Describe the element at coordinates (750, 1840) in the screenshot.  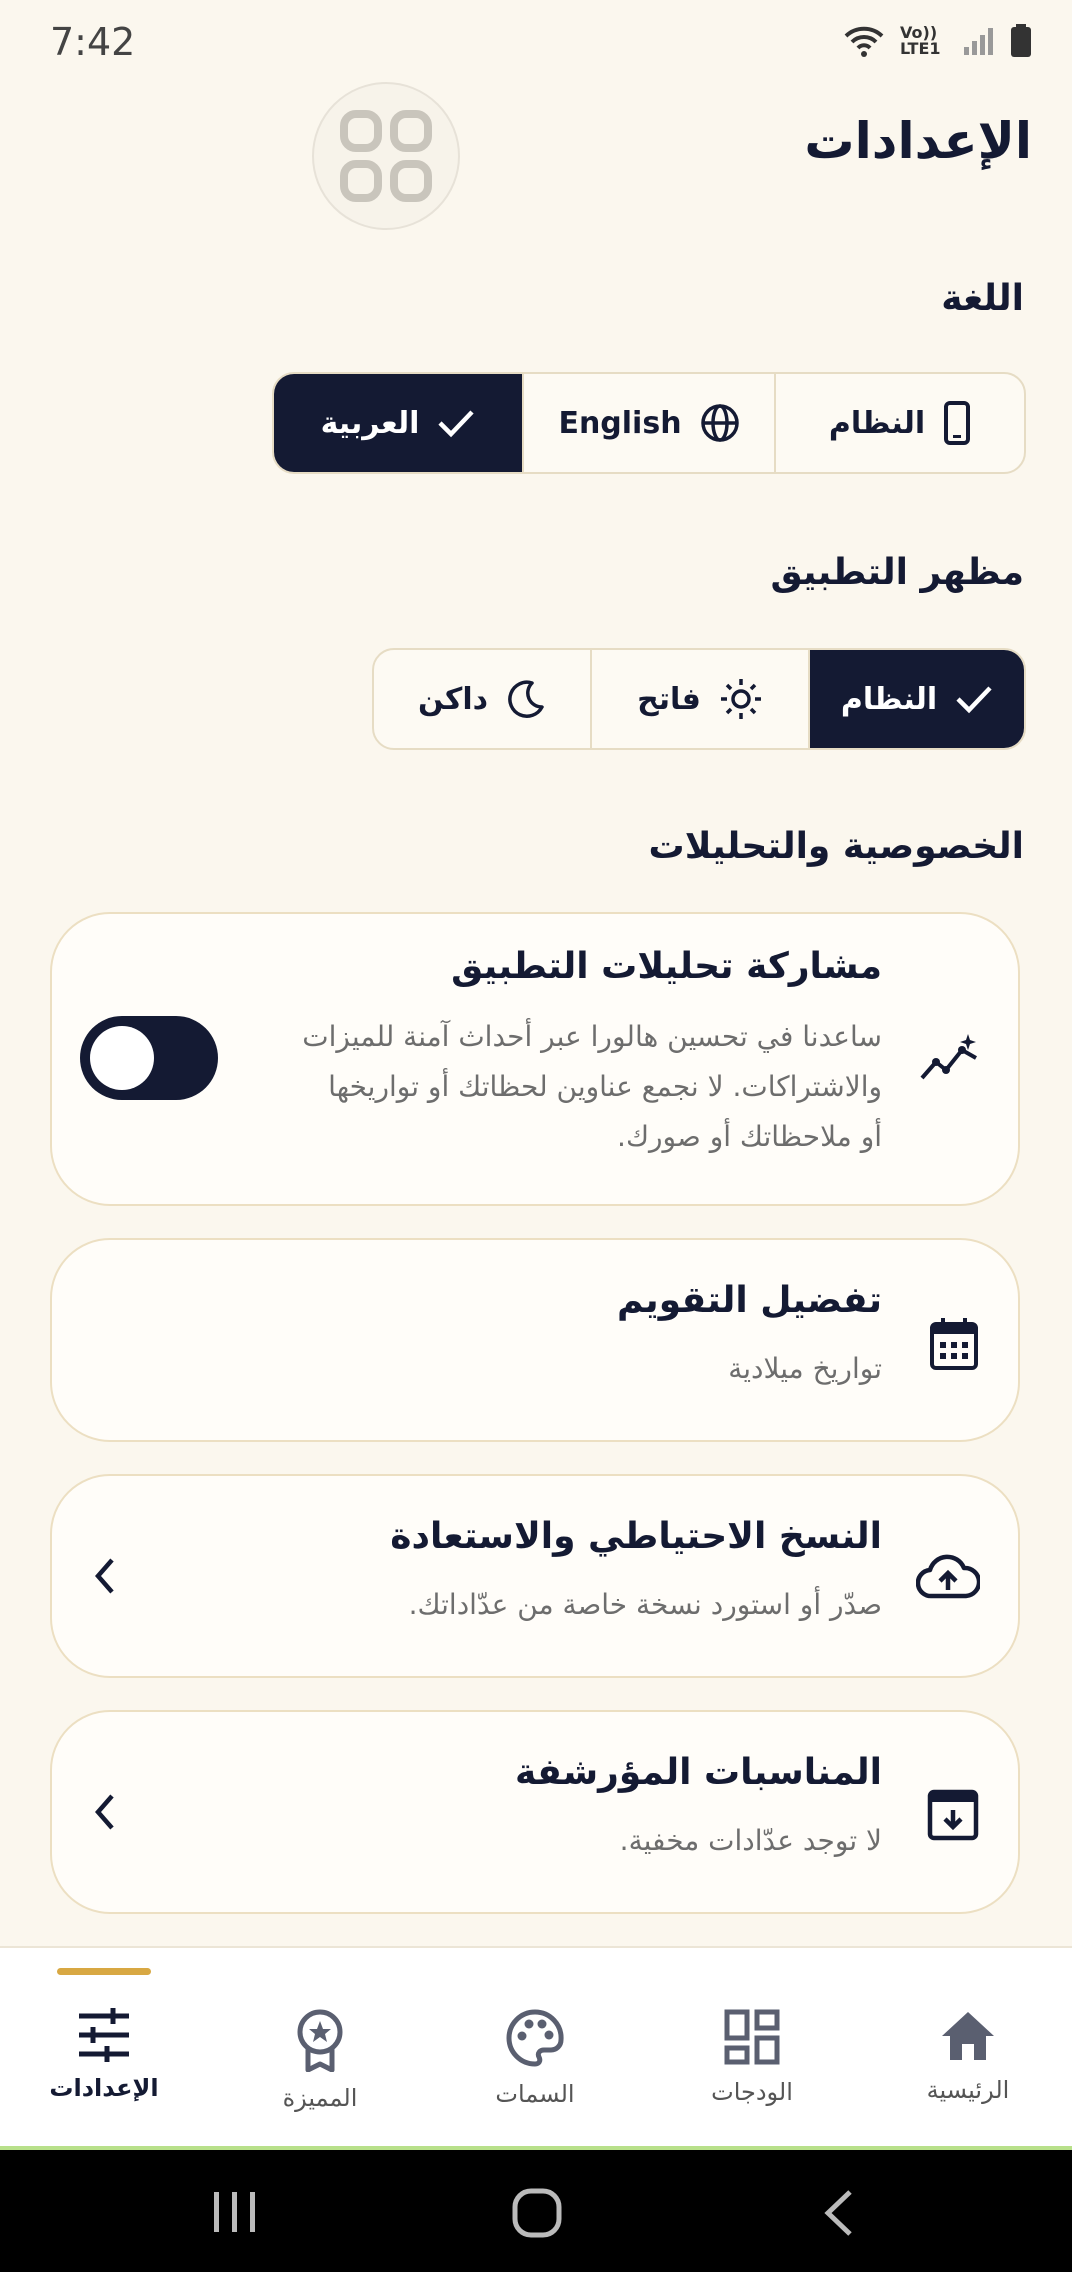
I see `archived-subtitle: لا توجد عدّادات مخفية.` at that location.